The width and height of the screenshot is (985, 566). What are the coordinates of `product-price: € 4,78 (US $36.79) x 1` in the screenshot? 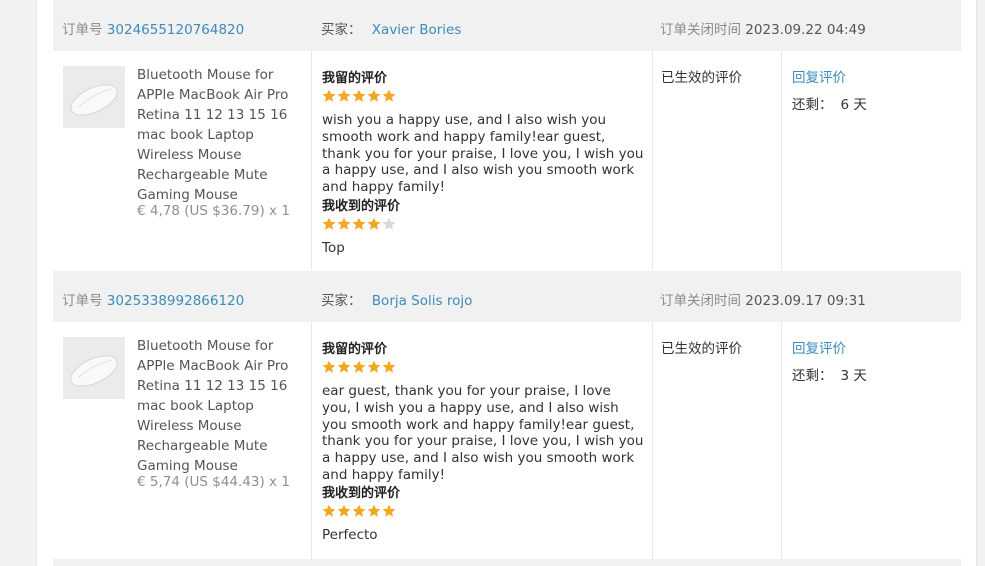 It's located at (213, 211).